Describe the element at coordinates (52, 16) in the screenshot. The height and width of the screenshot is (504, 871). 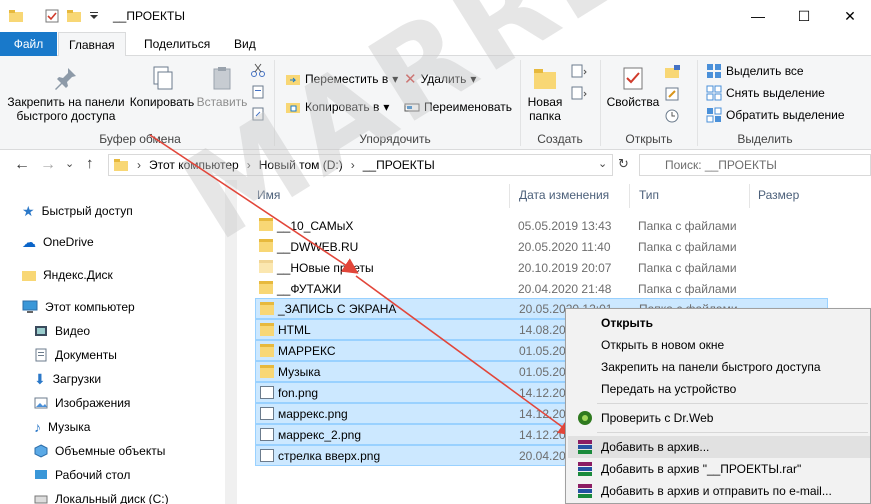
I see `properties-quick-icon` at that location.